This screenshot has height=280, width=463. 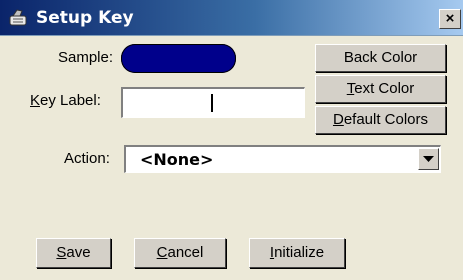 I want to click on key-icon, so click(x=18, y=17).